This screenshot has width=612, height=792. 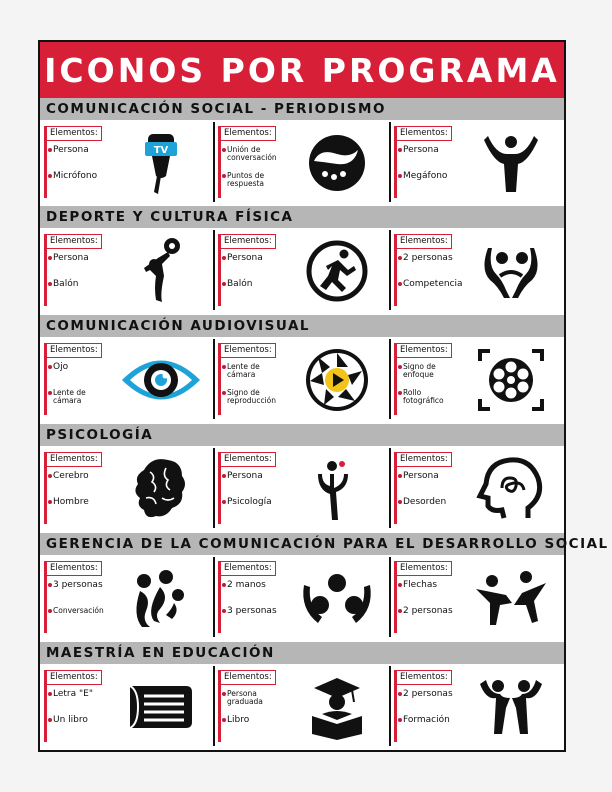 What do you see at coordinates (77, 597) in the screenshot?
I see `elements-box: Elementos: 3 personas Conversación` at bounding box center [77, 597].